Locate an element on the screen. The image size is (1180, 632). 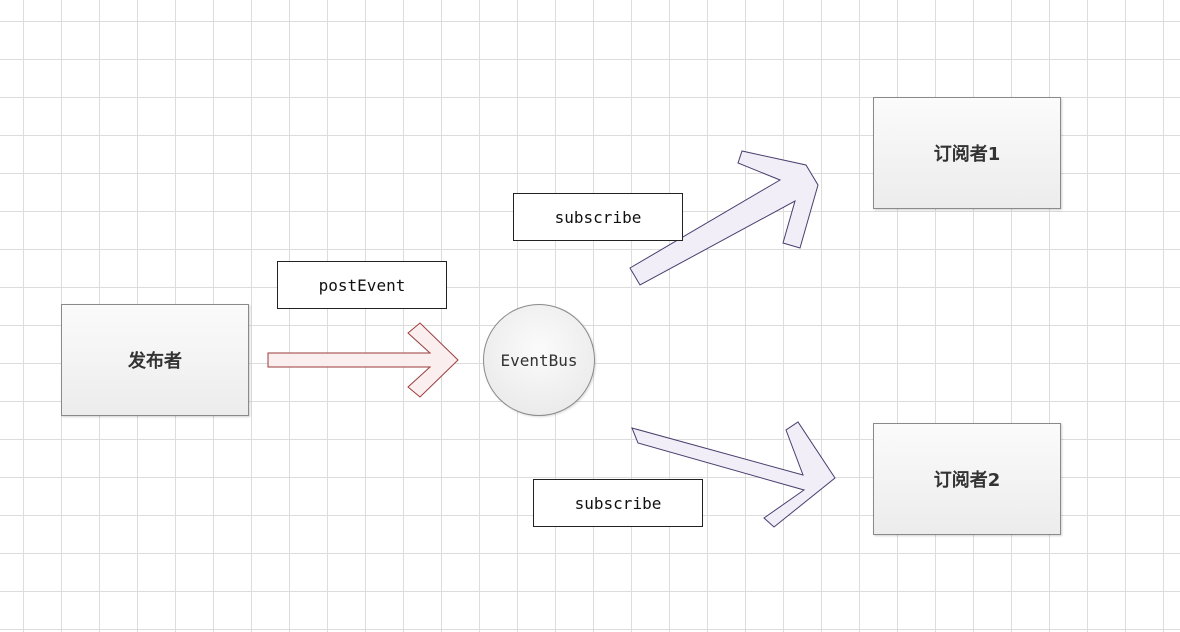
event-bus-node: EventBus is located at coordinates (539, 360).